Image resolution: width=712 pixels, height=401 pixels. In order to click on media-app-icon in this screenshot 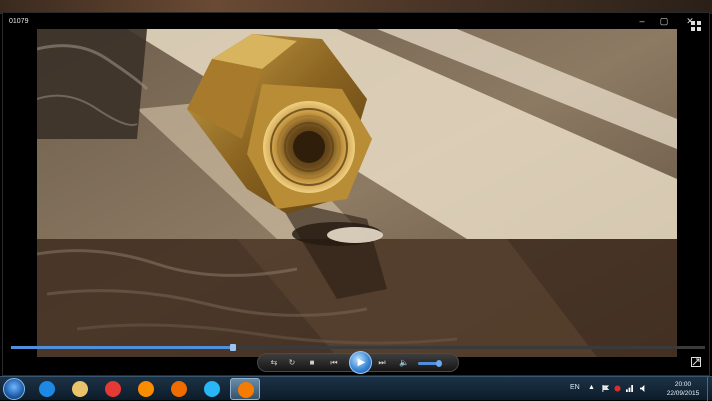, I will do `click(179, 389)`.